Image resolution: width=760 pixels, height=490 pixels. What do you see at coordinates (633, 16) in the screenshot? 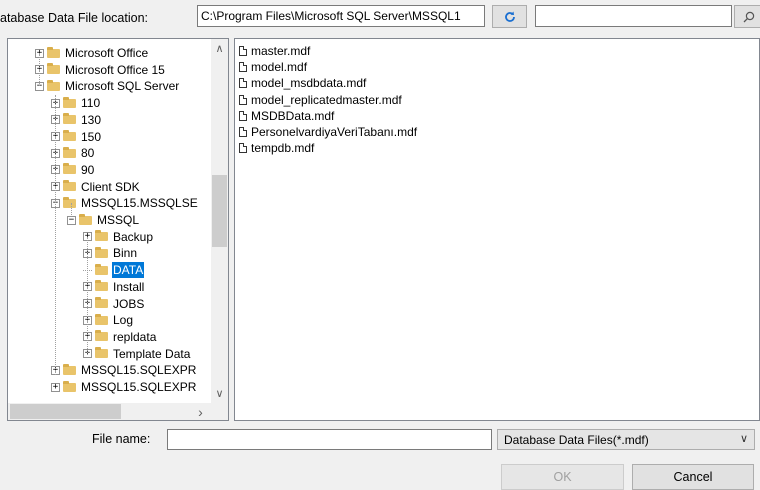
I see `search-input` at bounding box center [633, 16].